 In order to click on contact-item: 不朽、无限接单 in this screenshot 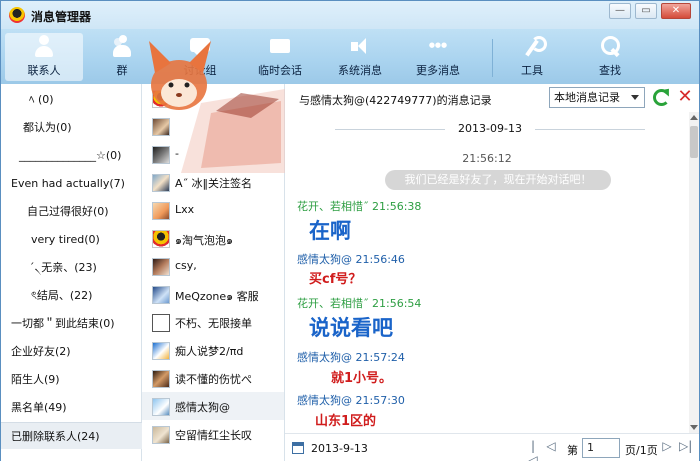, I will do `click(213, 322)`.